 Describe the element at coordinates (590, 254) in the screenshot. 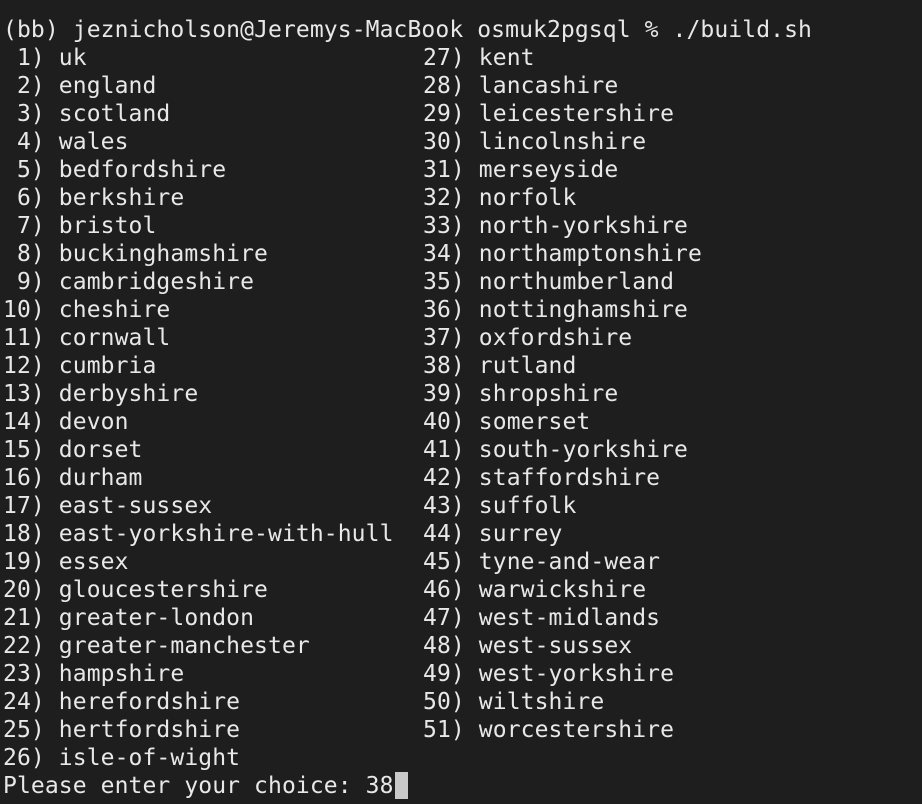

I see `menu-option-name: northamptonshire` at that location.